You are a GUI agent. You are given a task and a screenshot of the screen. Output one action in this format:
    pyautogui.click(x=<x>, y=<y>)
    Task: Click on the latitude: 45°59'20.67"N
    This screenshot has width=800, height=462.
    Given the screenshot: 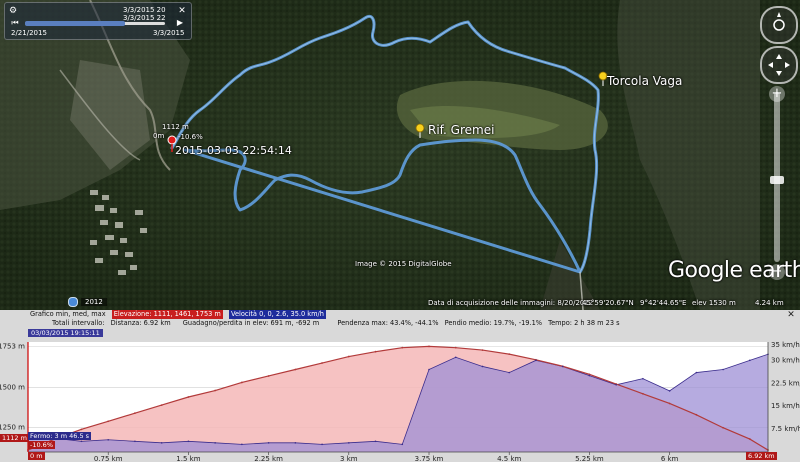 What is the action you would take?
    pyautogui.click(x=608, y=303)
    